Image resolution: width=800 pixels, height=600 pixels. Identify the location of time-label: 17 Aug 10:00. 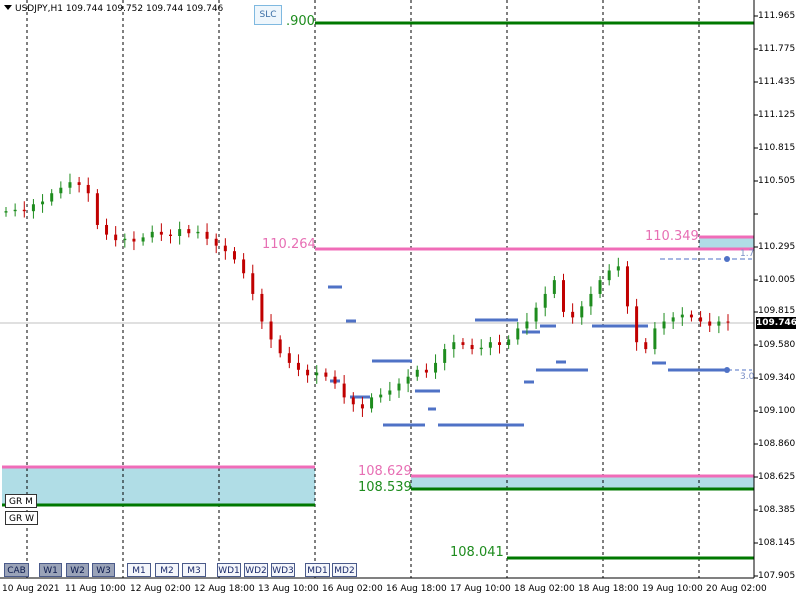
(480, 589).